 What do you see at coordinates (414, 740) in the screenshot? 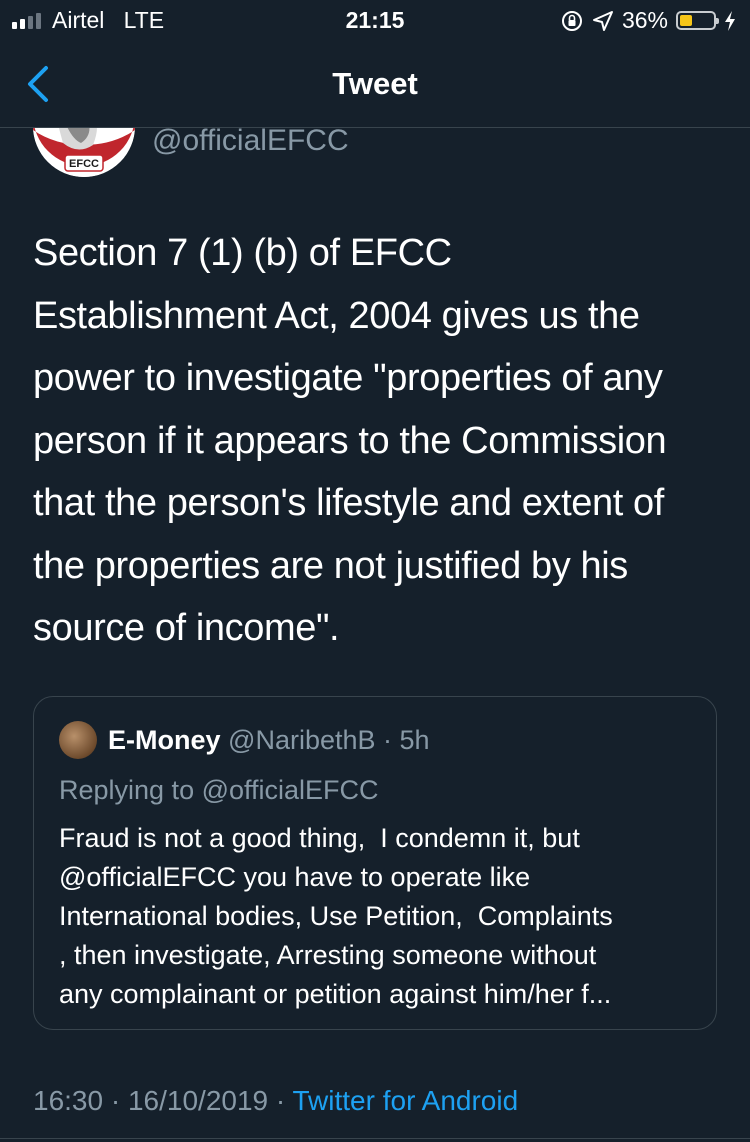
I see `quote-time: 5h` at bounding box center [414, 740].